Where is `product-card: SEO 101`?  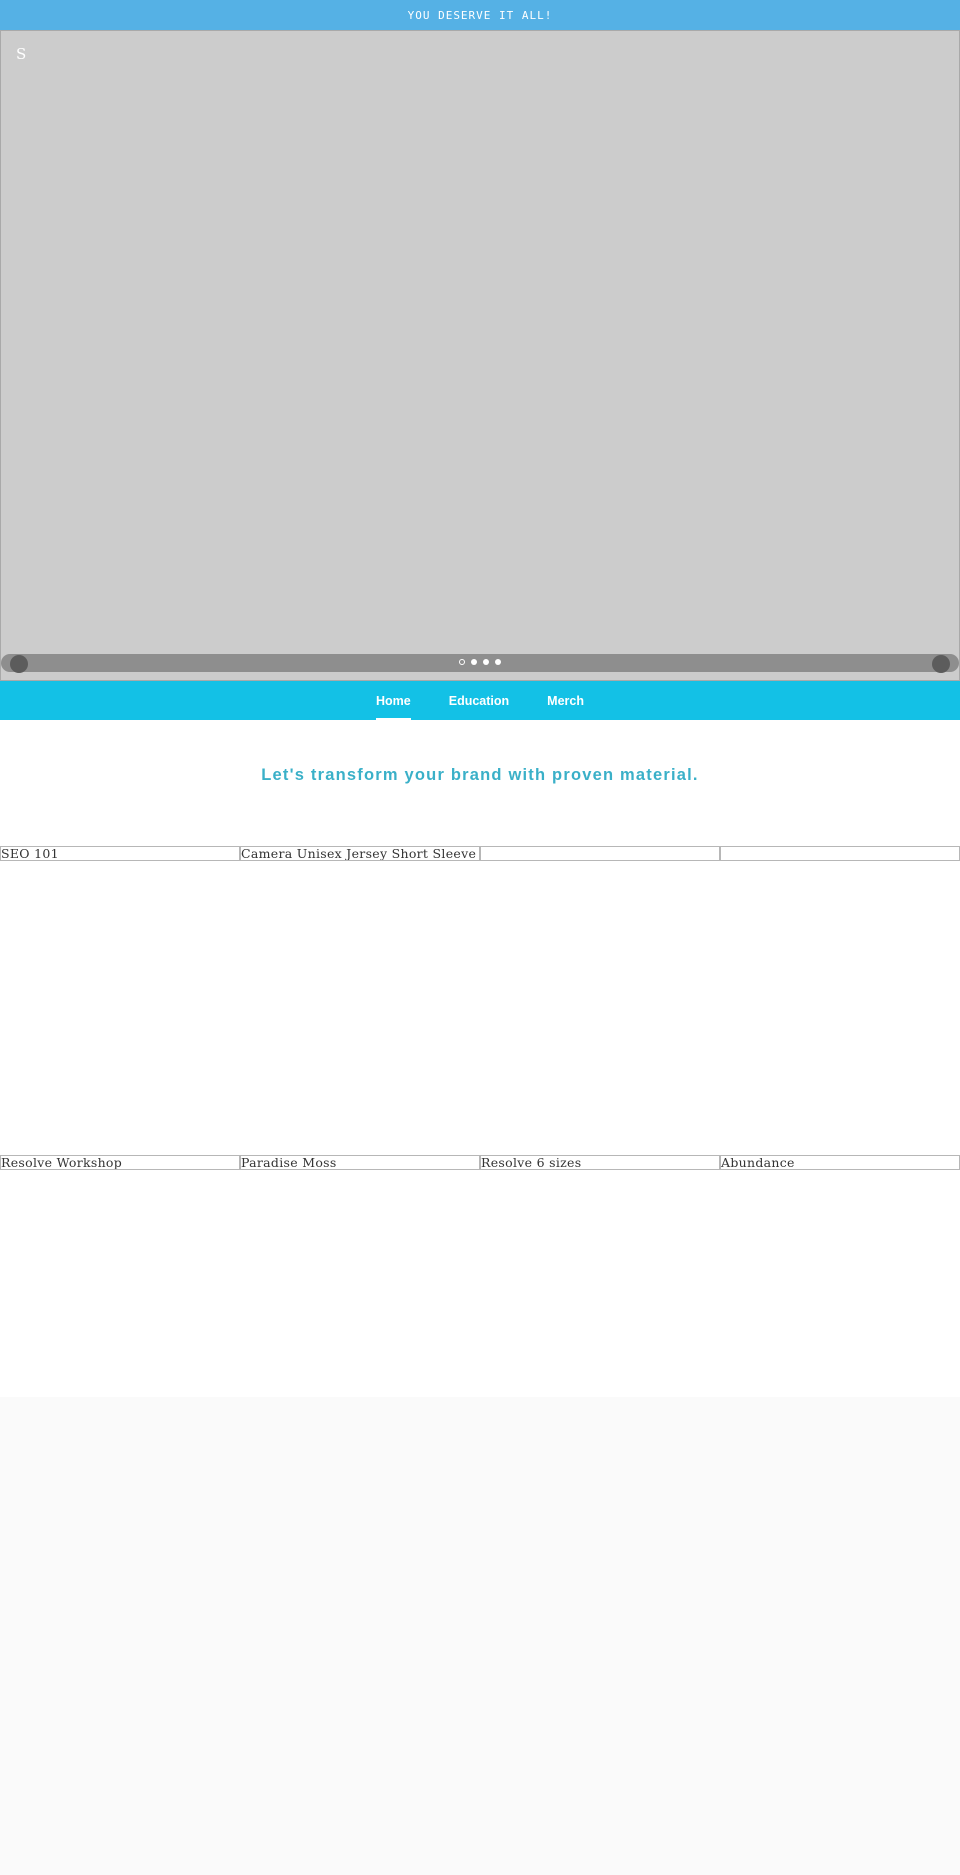
product-card: SEO 101 is located at coordinates (120, 853).